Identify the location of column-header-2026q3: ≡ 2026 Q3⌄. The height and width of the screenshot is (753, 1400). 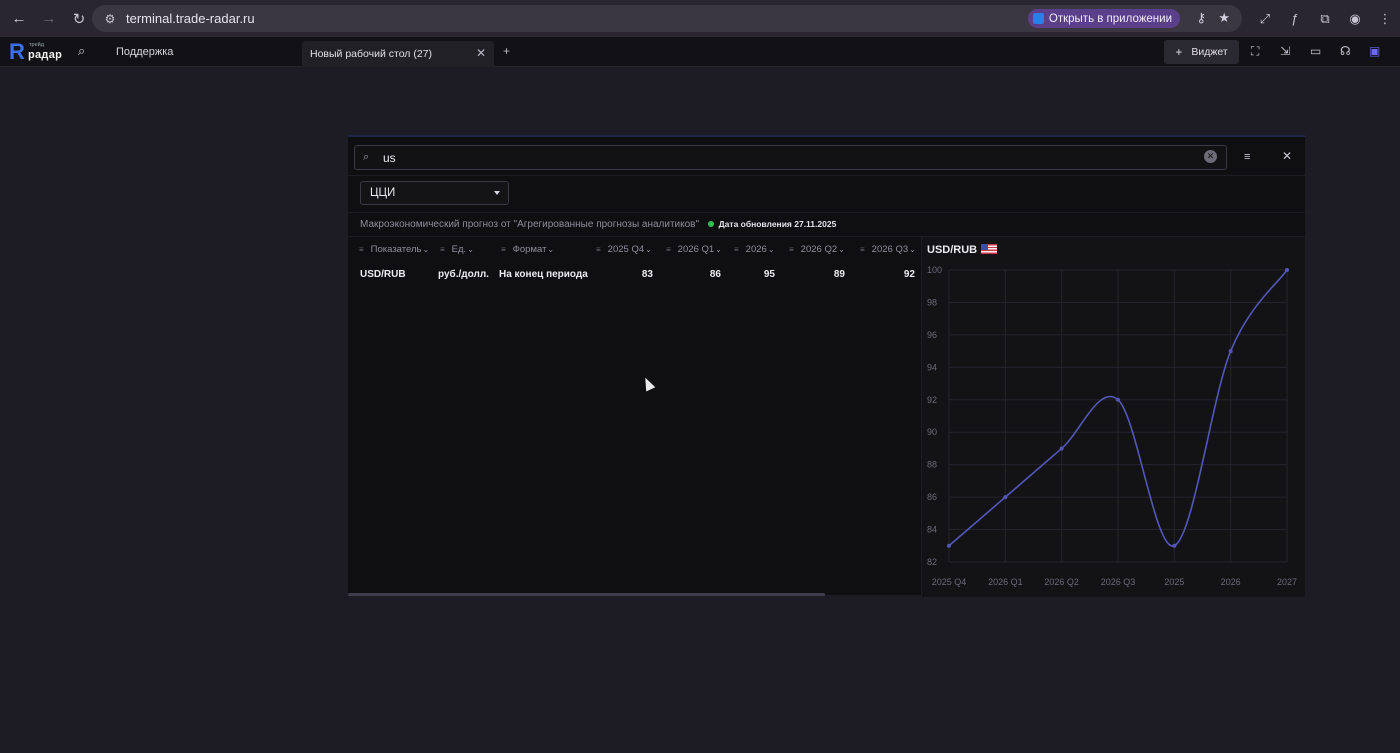
(888, 249).